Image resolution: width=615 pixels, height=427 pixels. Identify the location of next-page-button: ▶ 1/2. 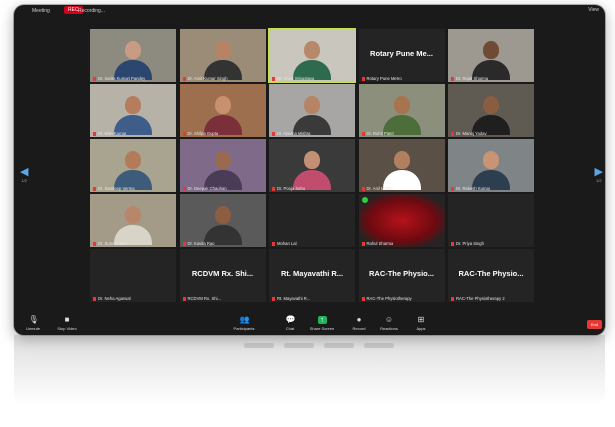
(599, 174).